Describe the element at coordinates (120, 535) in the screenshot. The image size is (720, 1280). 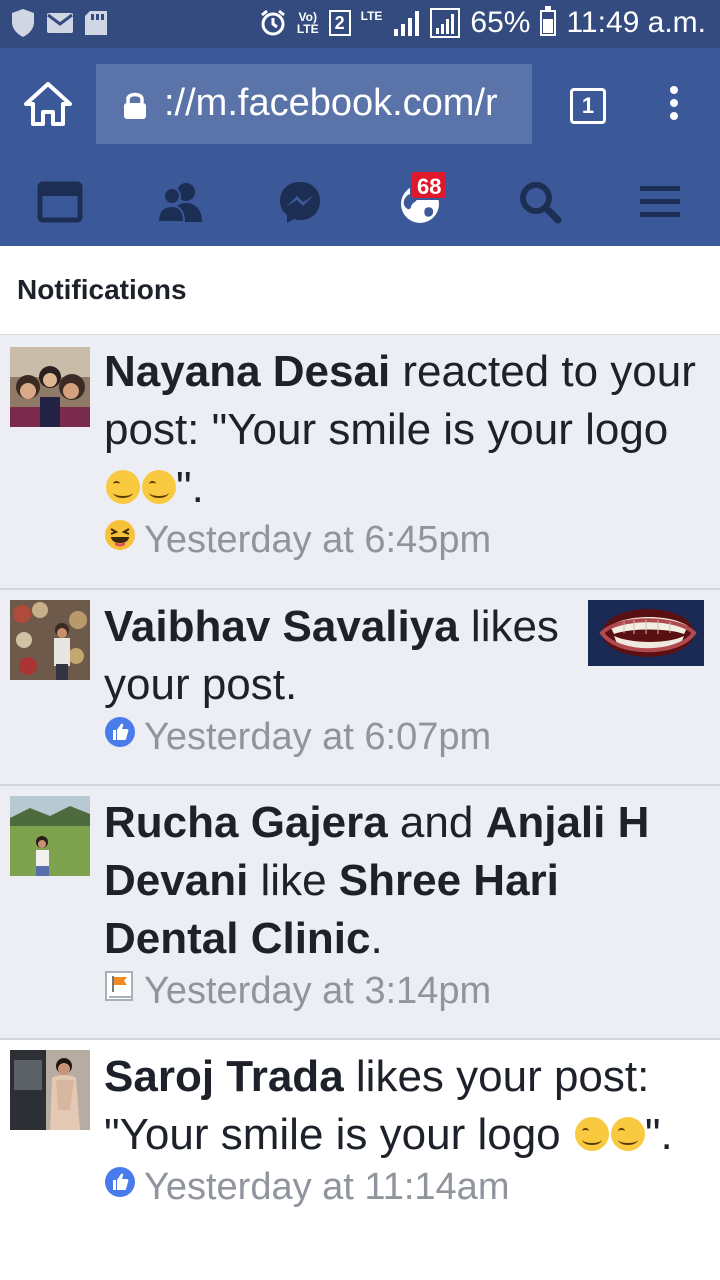
I see `laughing-reaction-icon` at that location.